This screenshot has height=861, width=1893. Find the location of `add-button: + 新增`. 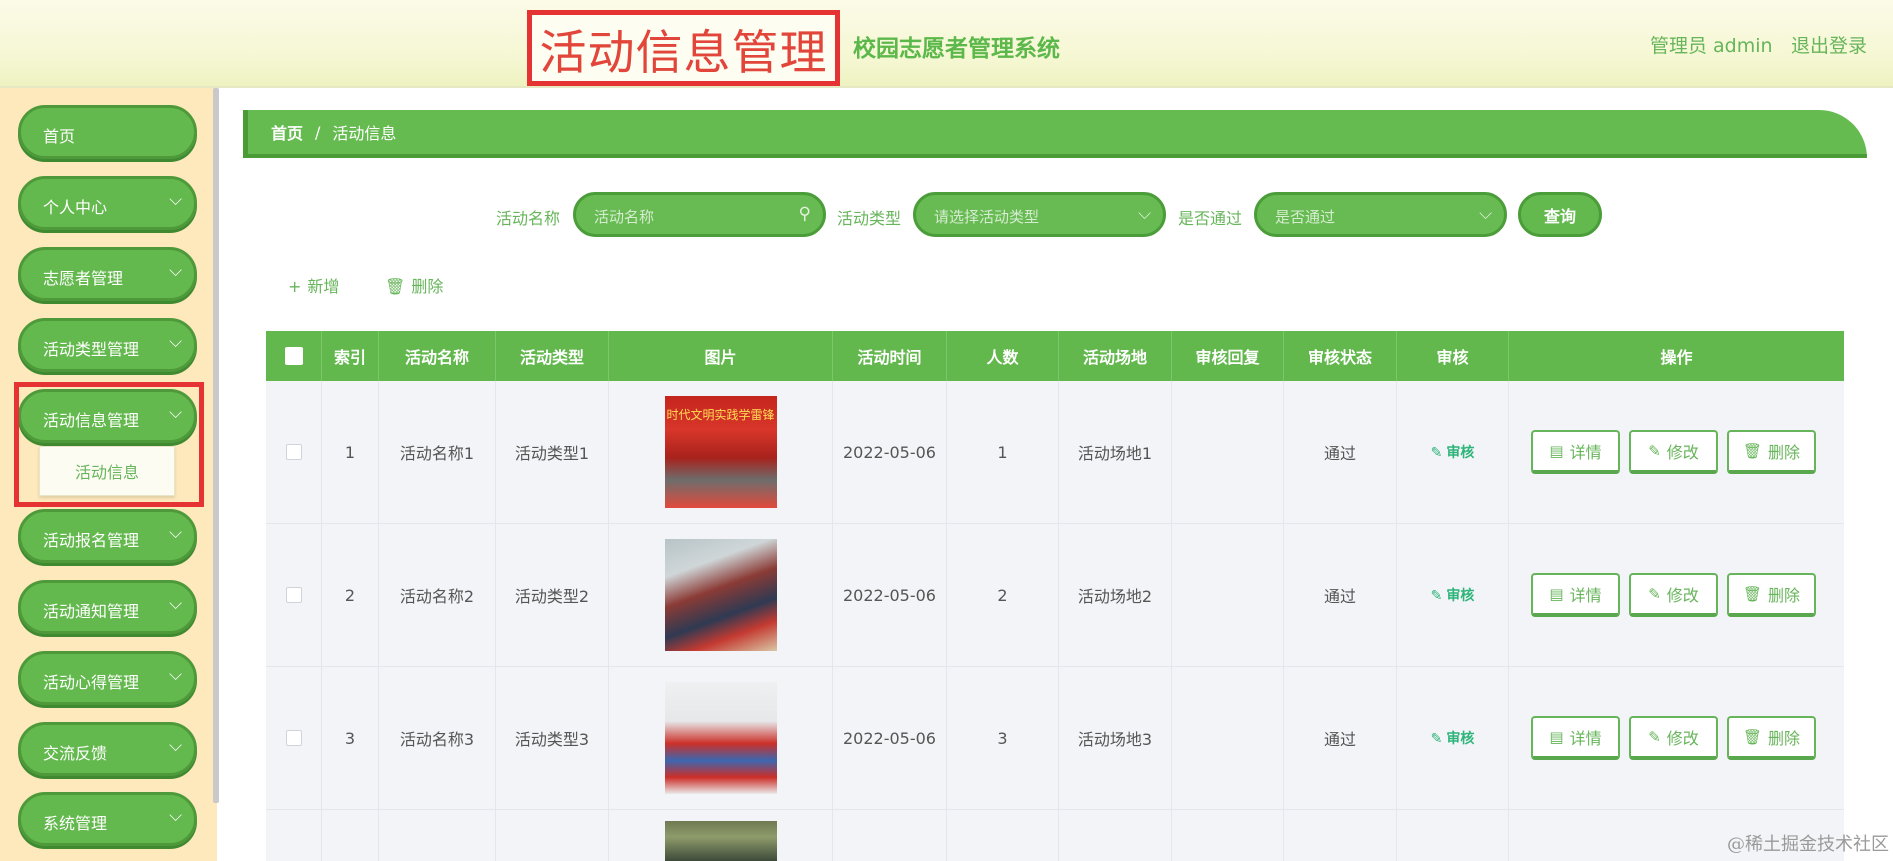

add-button: + 新增 is located at coordinates (313, 285).